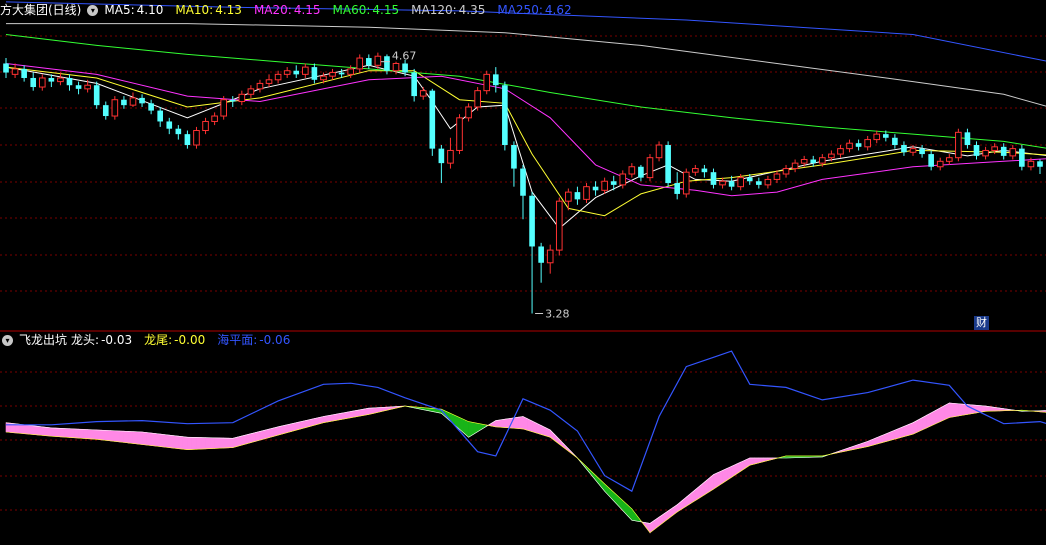 The width and height of the screenshot is (1046, 545). What do you see at coordinates (448, 10) in the screenshot?
I see `ma-ma120: MA120: 4.35` at bounding box center [448, 10].